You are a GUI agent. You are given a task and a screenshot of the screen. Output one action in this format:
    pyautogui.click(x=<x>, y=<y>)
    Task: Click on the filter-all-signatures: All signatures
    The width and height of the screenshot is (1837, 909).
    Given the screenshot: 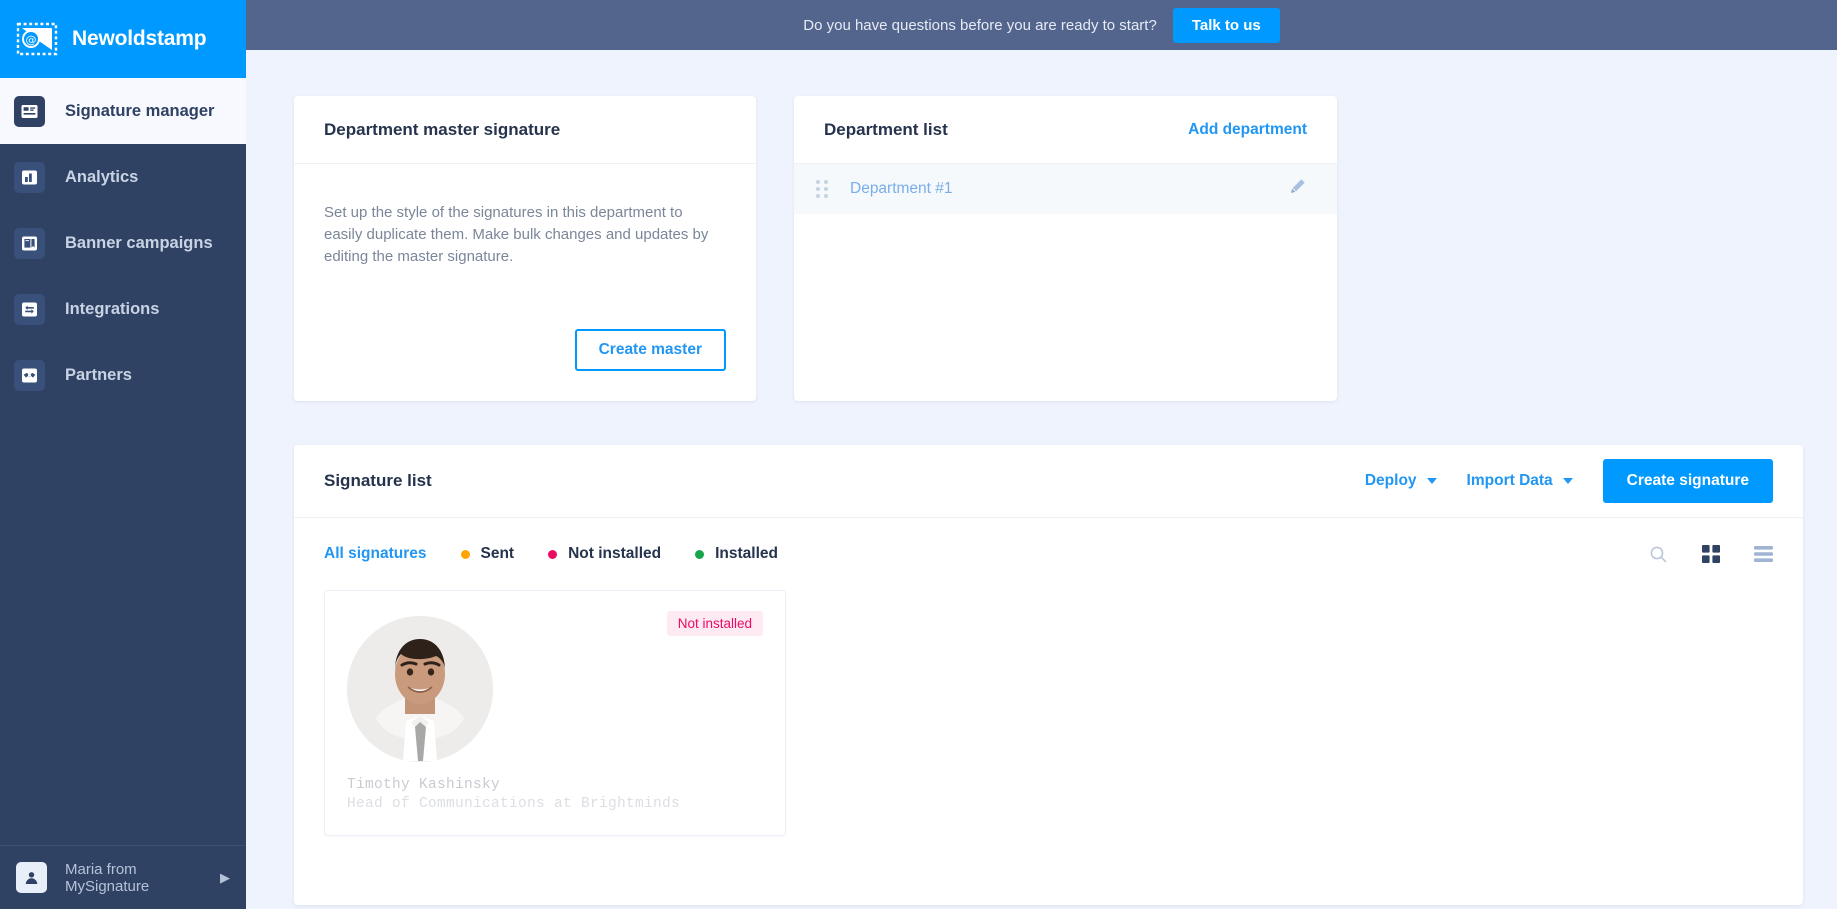 What is the action you would take?
    pyautogui.click(x=375, y=554)
    